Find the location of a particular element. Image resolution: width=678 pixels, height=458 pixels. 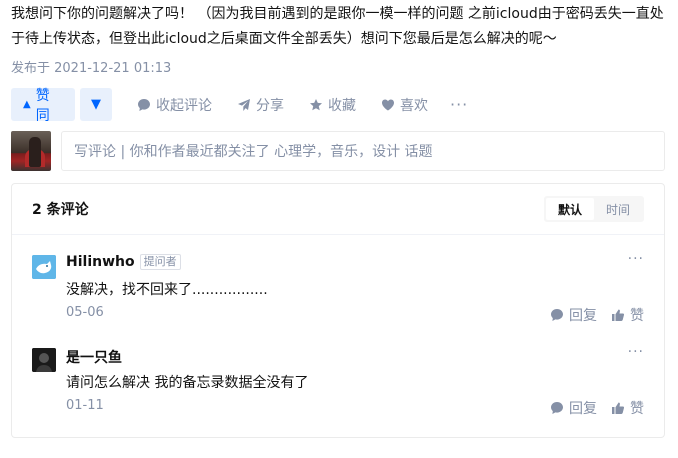

like-label: 喜欢 is located at coordinates (414, 105).